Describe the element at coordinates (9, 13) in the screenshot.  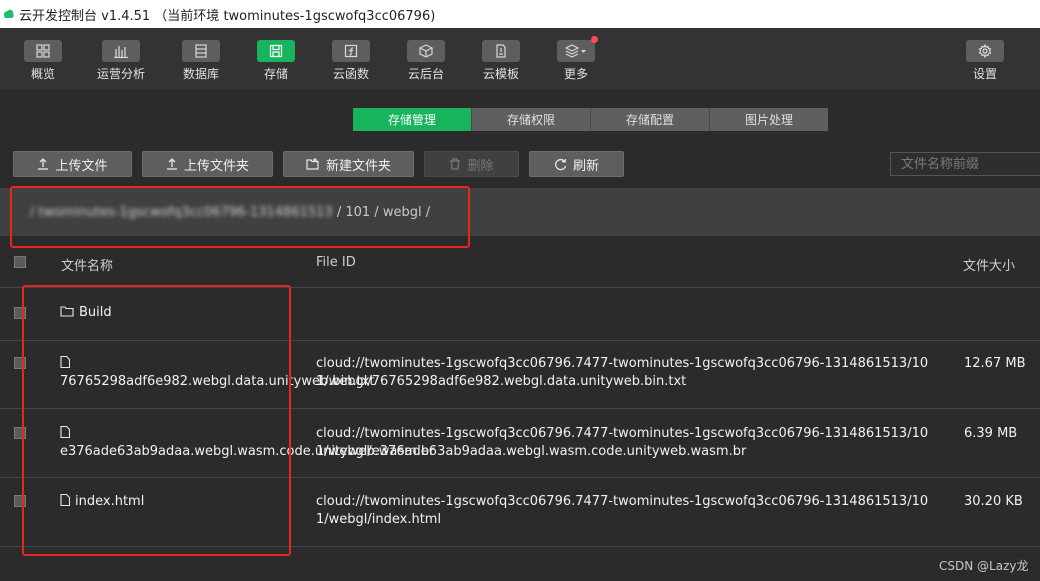
I see `app-logo-icon` at that location.